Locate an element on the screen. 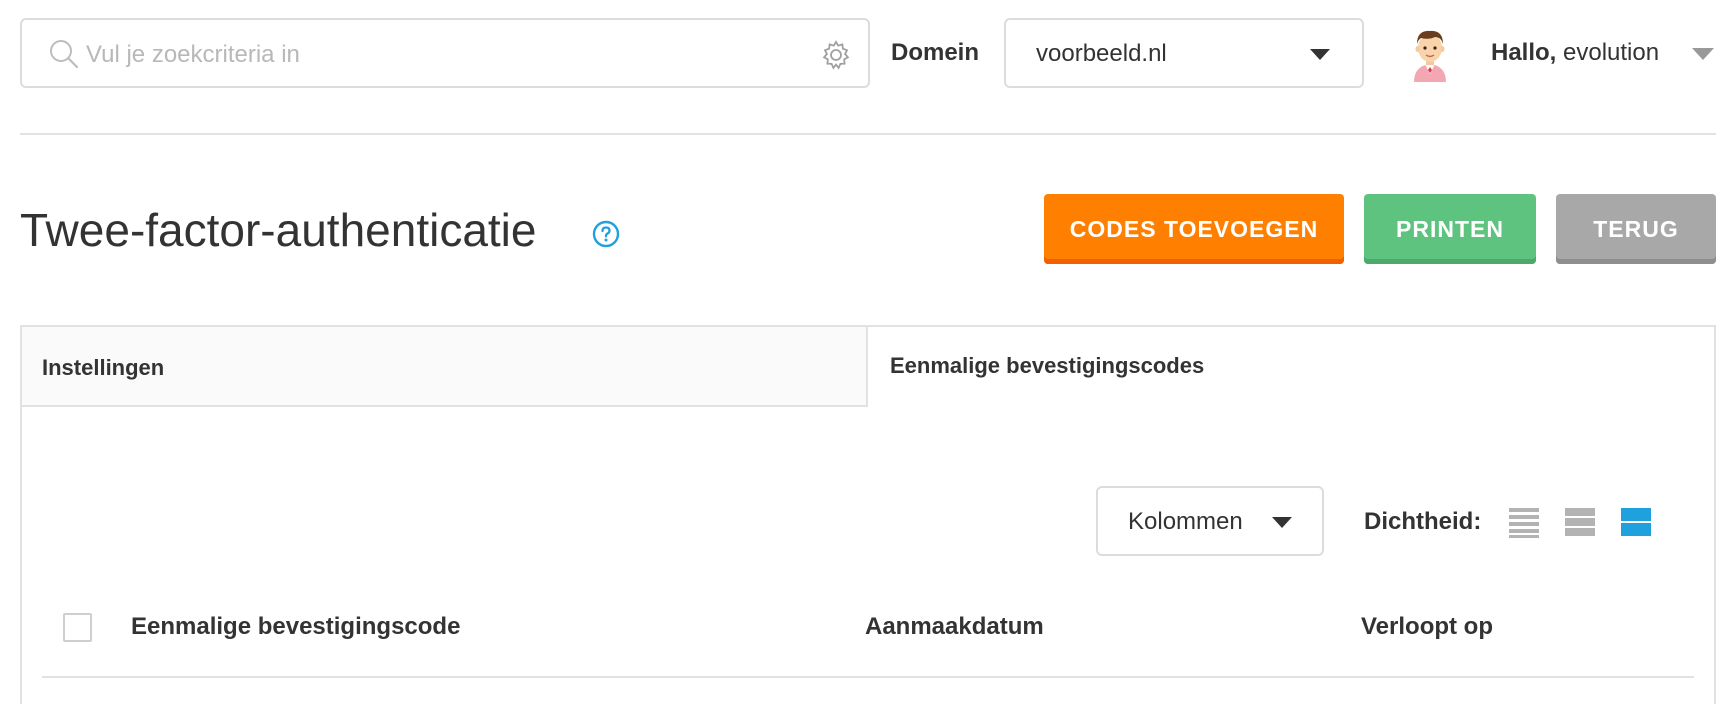 The height and width of the screenshot is (704, 1736). user-greeting: Hallo, evolution is located at coordinates (1575, 53).